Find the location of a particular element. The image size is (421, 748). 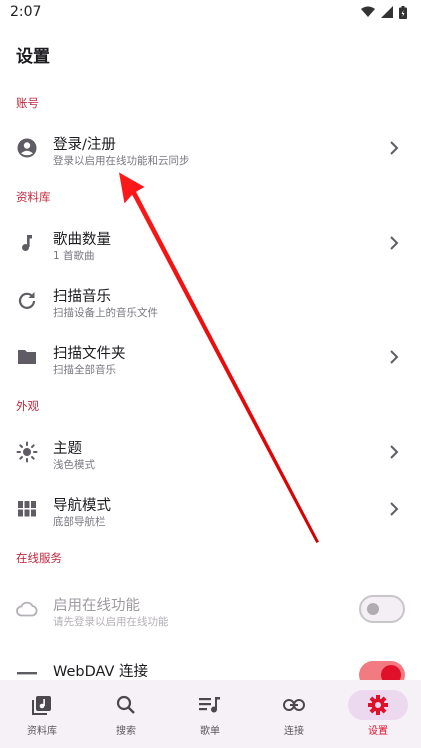

scan-folder-row: 扫描文件夹 扫描全部音乐 is located at coordinates (210, 357).